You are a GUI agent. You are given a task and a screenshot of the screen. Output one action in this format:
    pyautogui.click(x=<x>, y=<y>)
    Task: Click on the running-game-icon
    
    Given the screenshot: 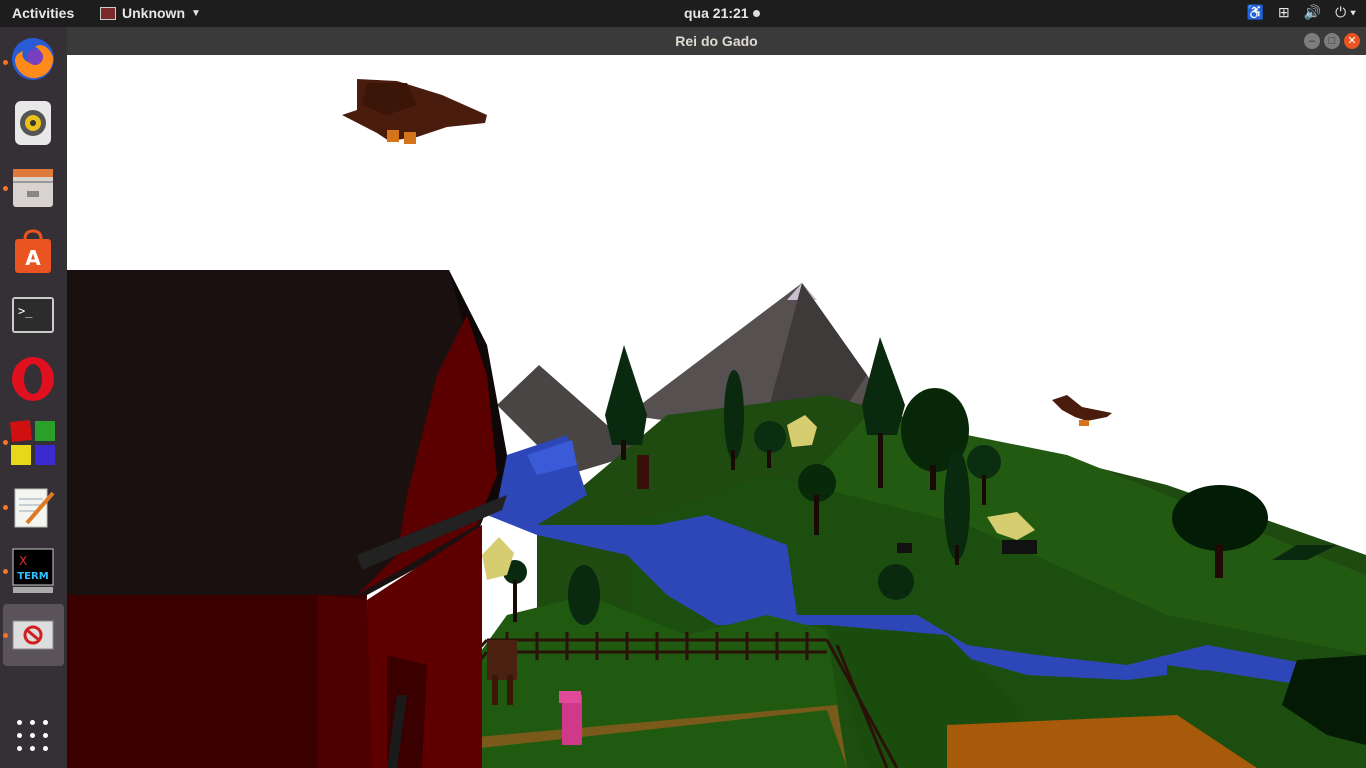 What is the action you would take?
    pyautogui.click(x=33, y=635)
    